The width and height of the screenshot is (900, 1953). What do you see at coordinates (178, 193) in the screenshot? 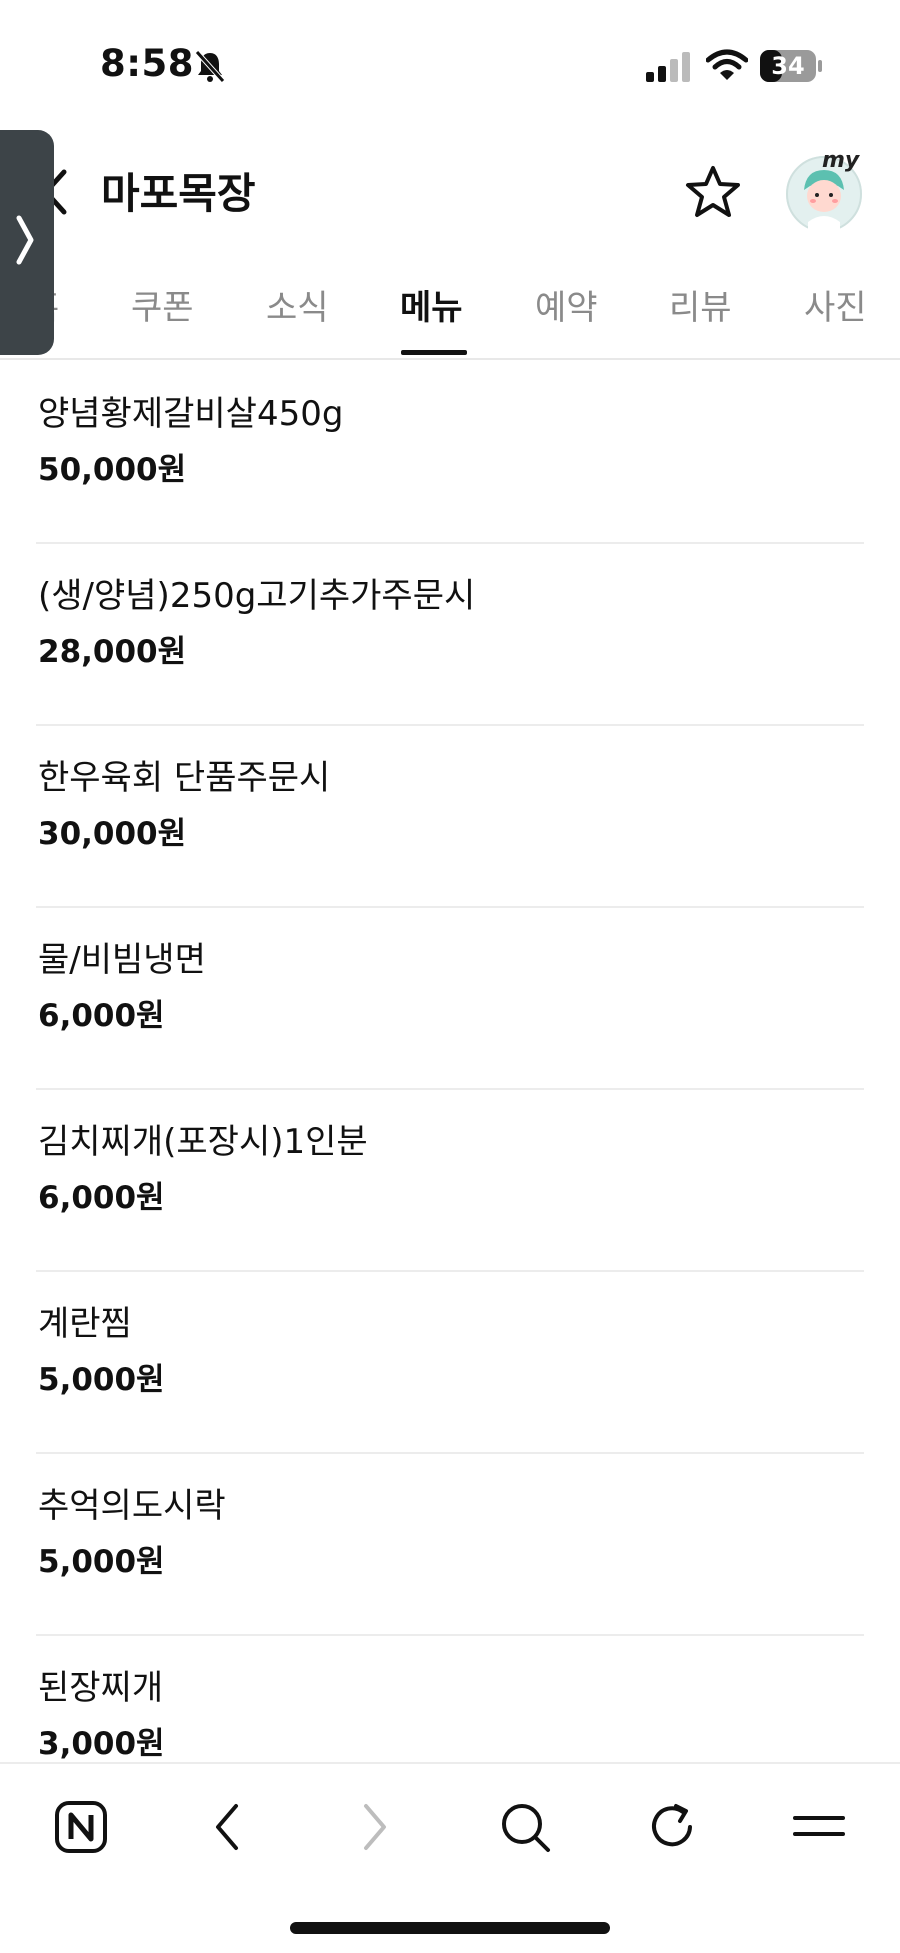
I see `page-title: 마포목장` at bounding box center [178, 193].